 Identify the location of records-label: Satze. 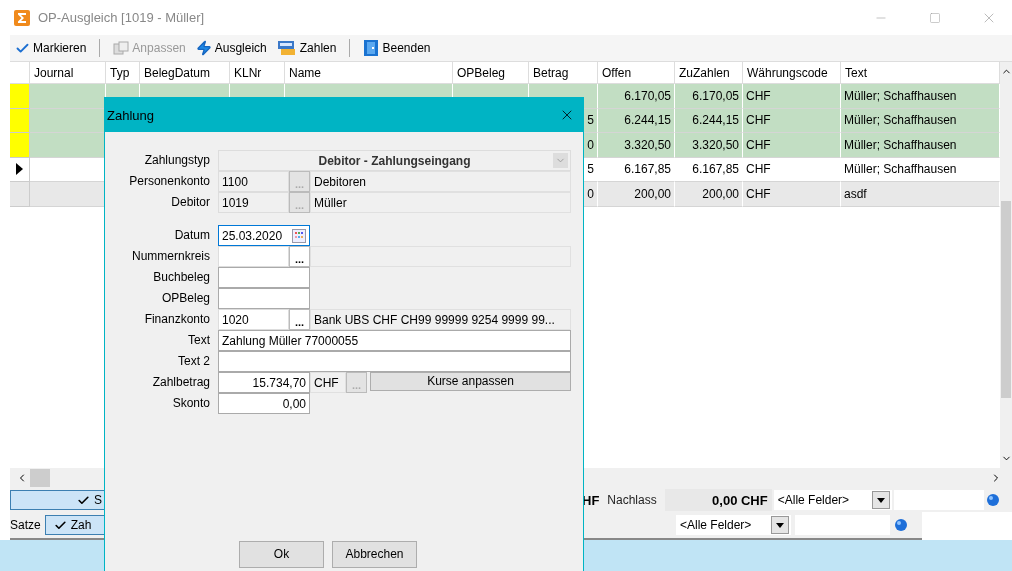
(25, 525).